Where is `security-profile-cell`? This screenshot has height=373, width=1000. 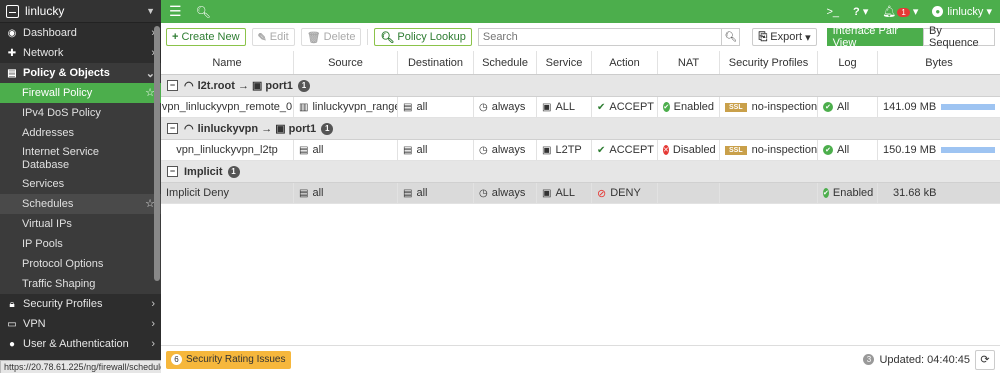 security-profile-cell is located at coordinates (769, 193).